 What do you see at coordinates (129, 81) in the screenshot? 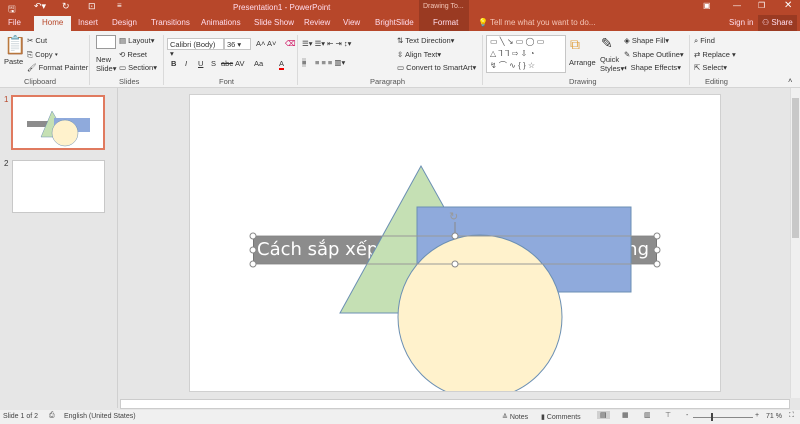
I see `slides-group-label: Slides` at bounding box center [129, 81].